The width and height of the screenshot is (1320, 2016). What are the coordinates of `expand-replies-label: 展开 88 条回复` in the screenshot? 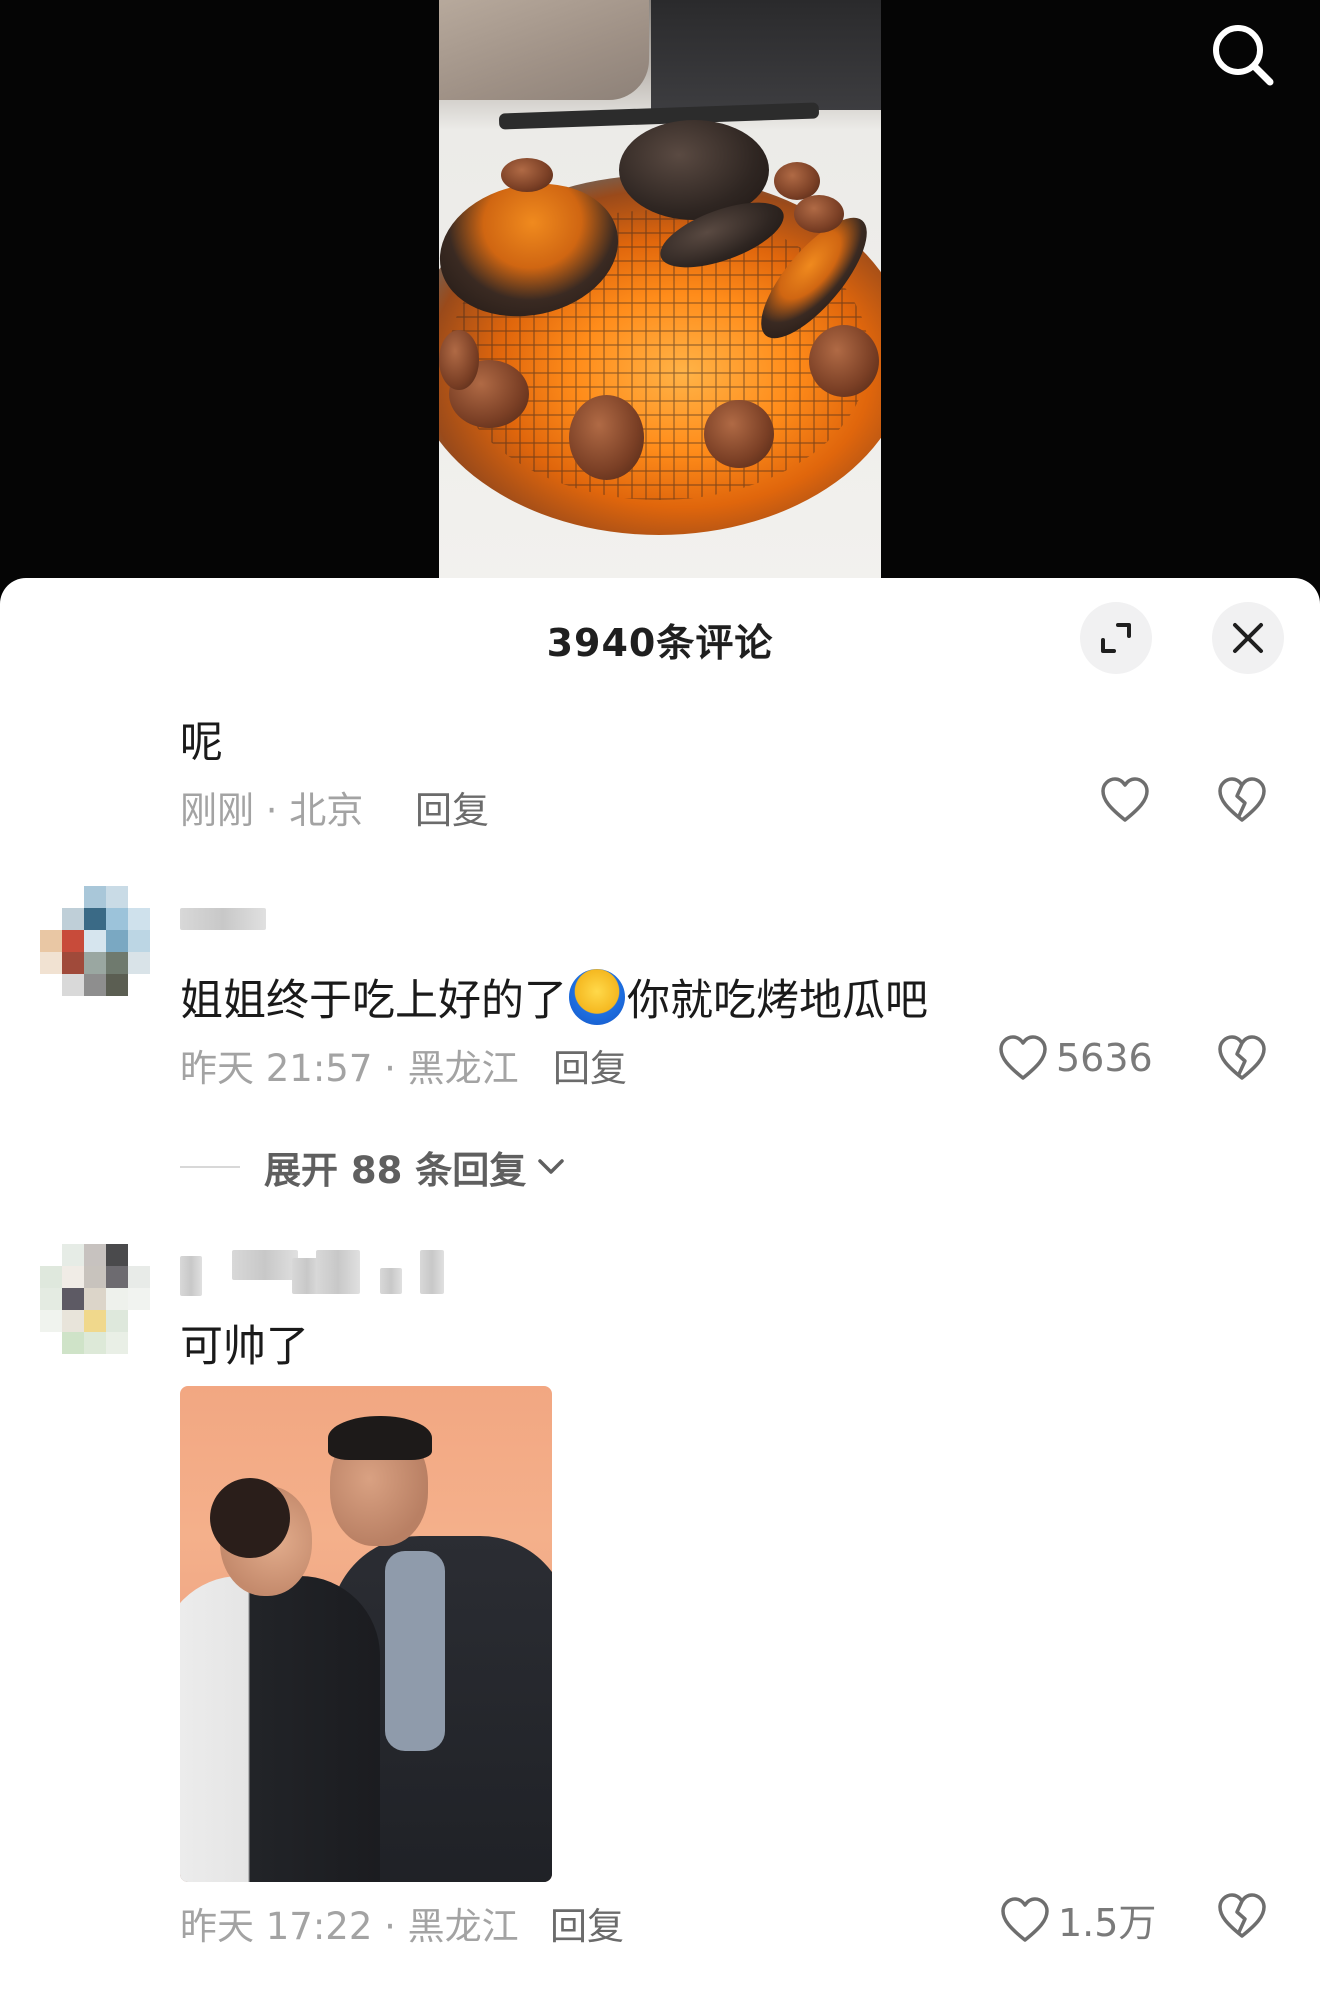 It's located at (395, 1170).